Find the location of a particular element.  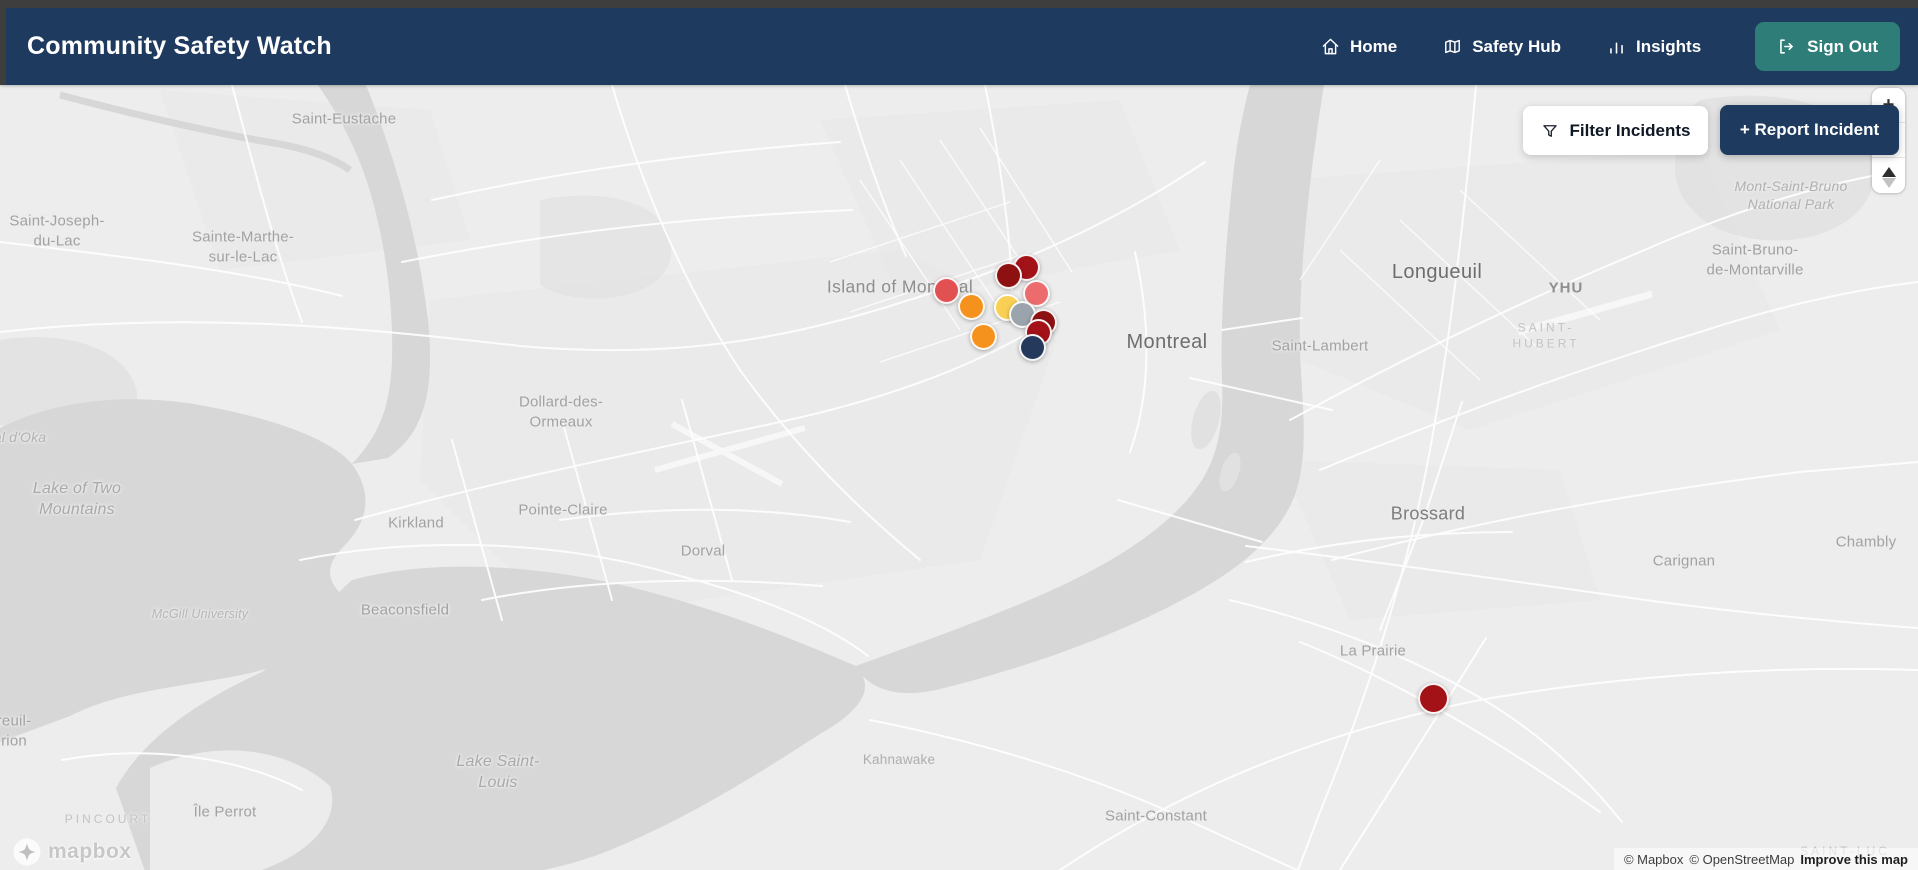

osm-attribution-link: © OpenStreetMap is located at coordinates (1741, 859).